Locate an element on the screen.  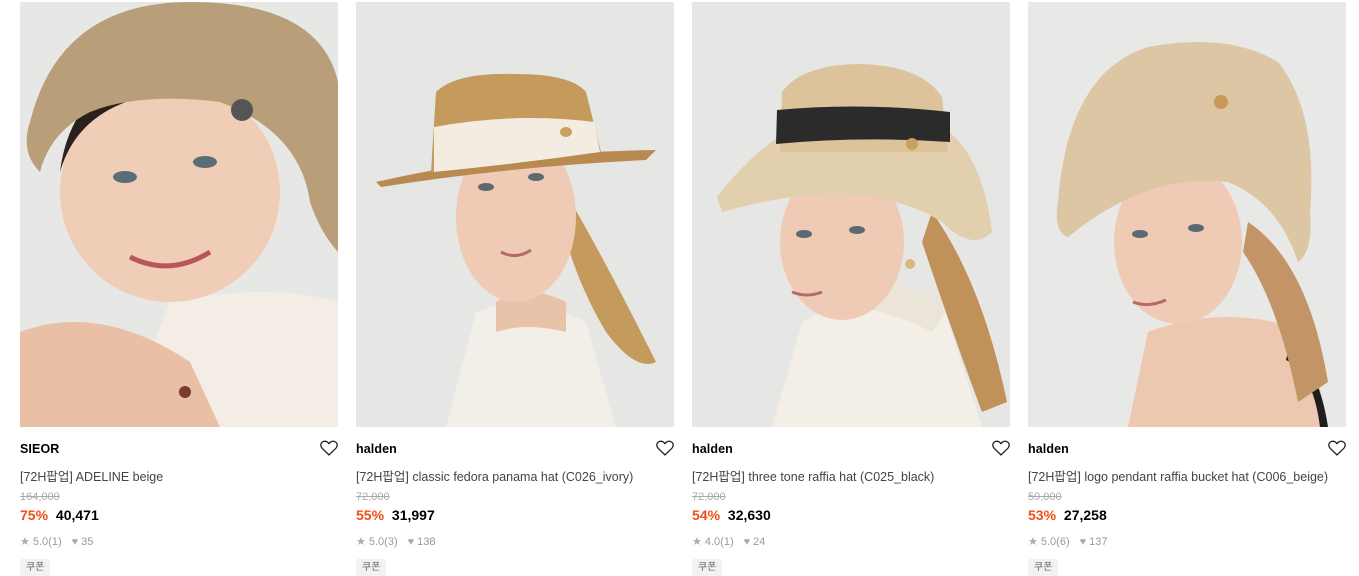
product-meta: ★ 5.0 (1) ♥ 35 is located at coordinates (57, 542).